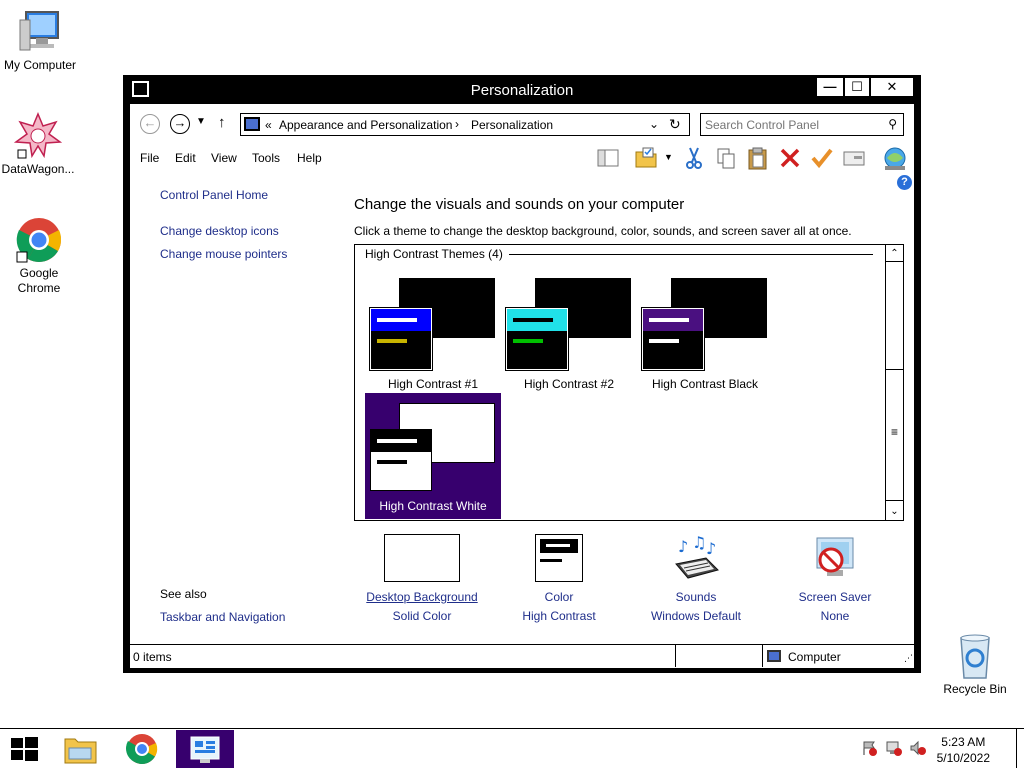 This screenshot has height=768, width=1024. What do you see at coordinates (668, 157) in the screenshot?
I see `toolbar-dropdown-icon: ▼` at bounding box center [668, 157].